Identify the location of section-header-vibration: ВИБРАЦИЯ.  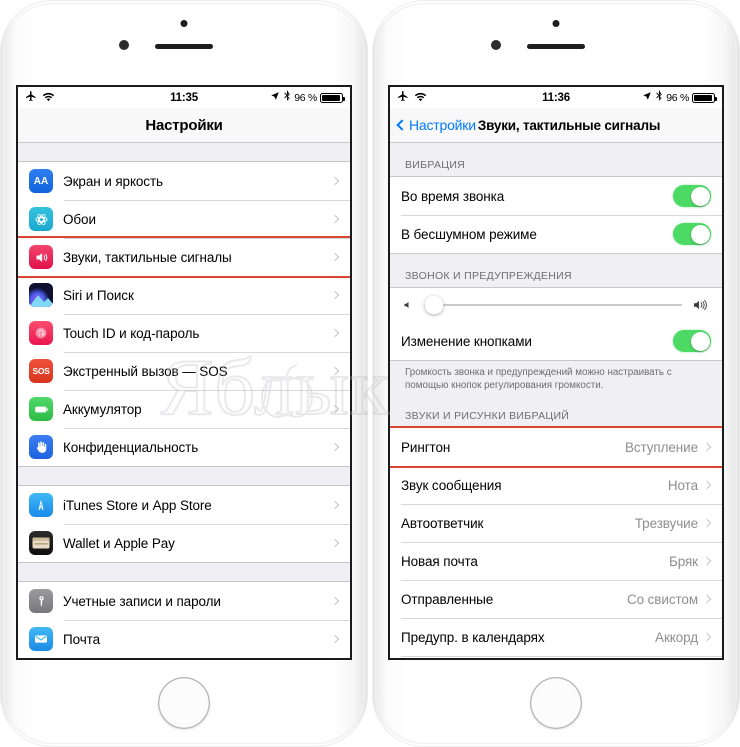
(556, 159).